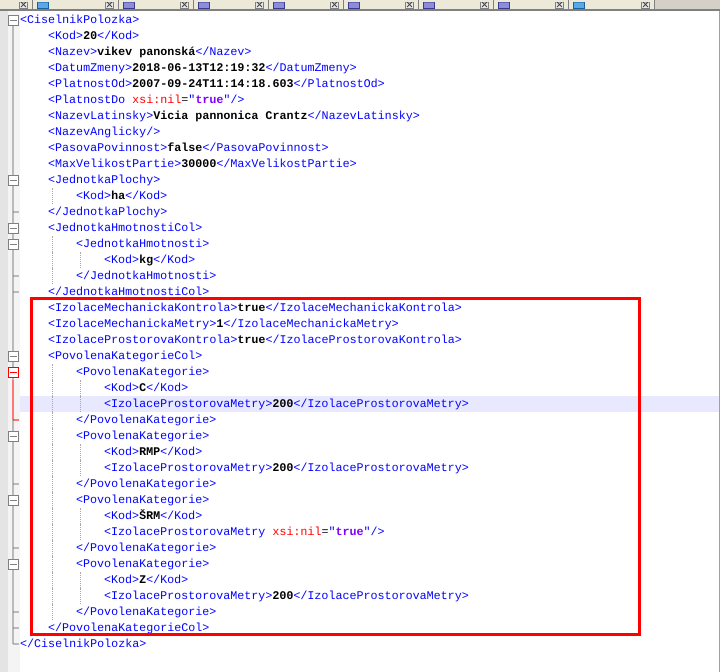  Describe the element at coordinates (150, 260) in the screenshot. I see `code-line: <Kod>kg</Kod>` at that location.